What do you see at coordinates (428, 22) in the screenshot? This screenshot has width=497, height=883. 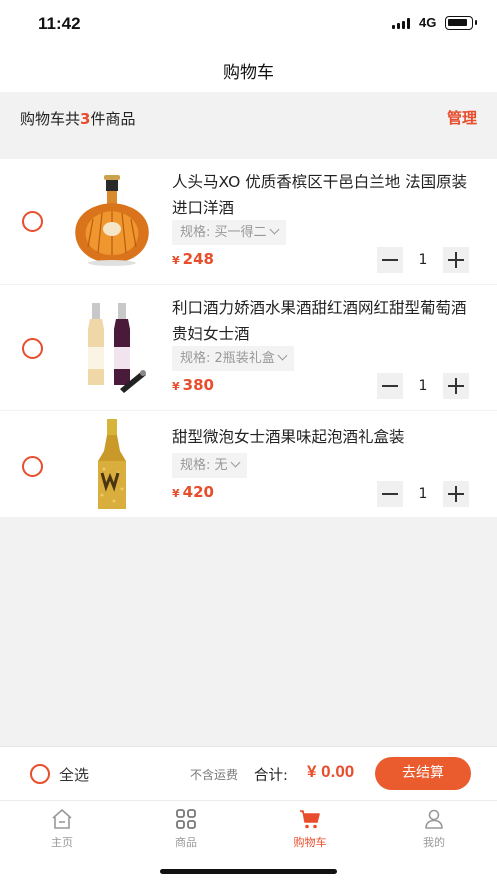 I see `network-type: 4G` at bounding box center [428, 22].